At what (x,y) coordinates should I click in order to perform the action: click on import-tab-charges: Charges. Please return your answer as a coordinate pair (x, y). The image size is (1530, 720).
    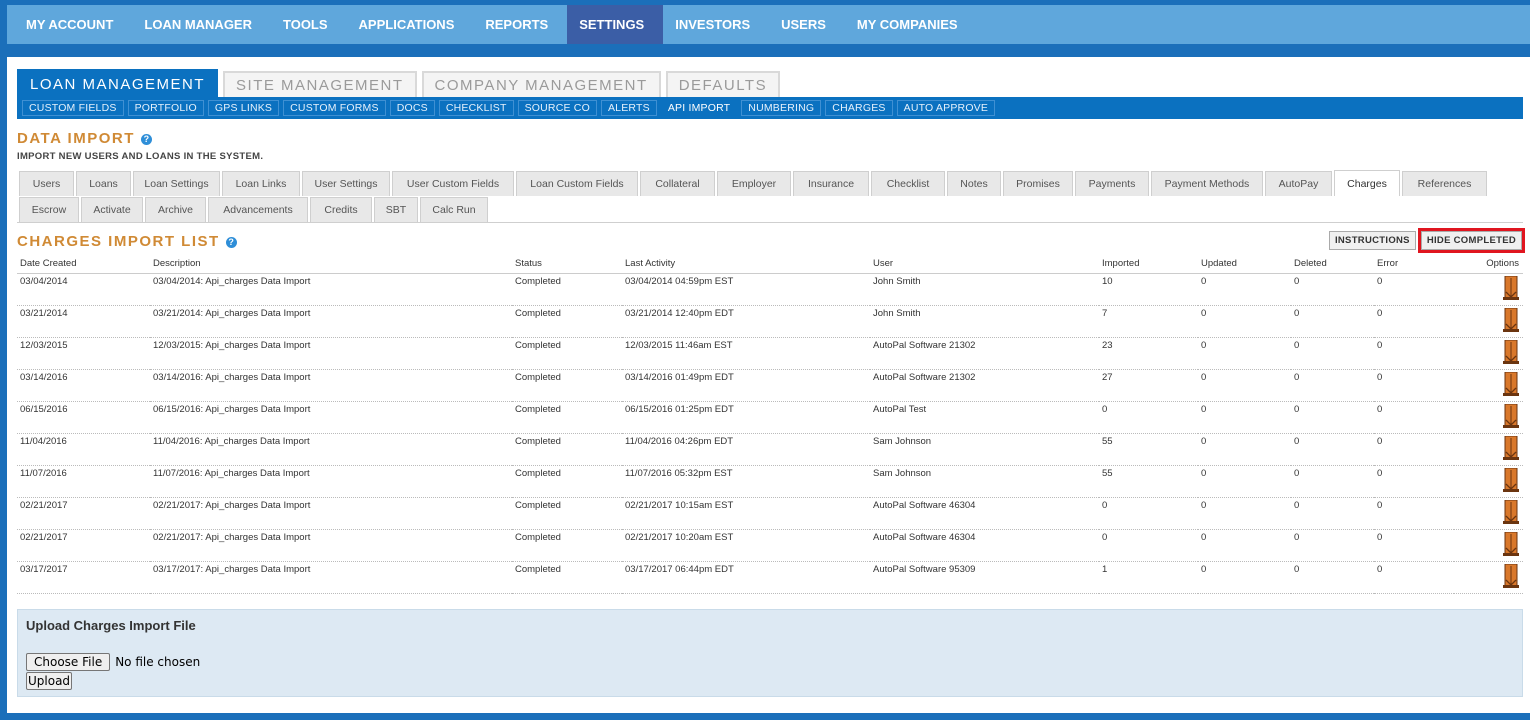
    Looking at the image, I should click on (1367, 183).